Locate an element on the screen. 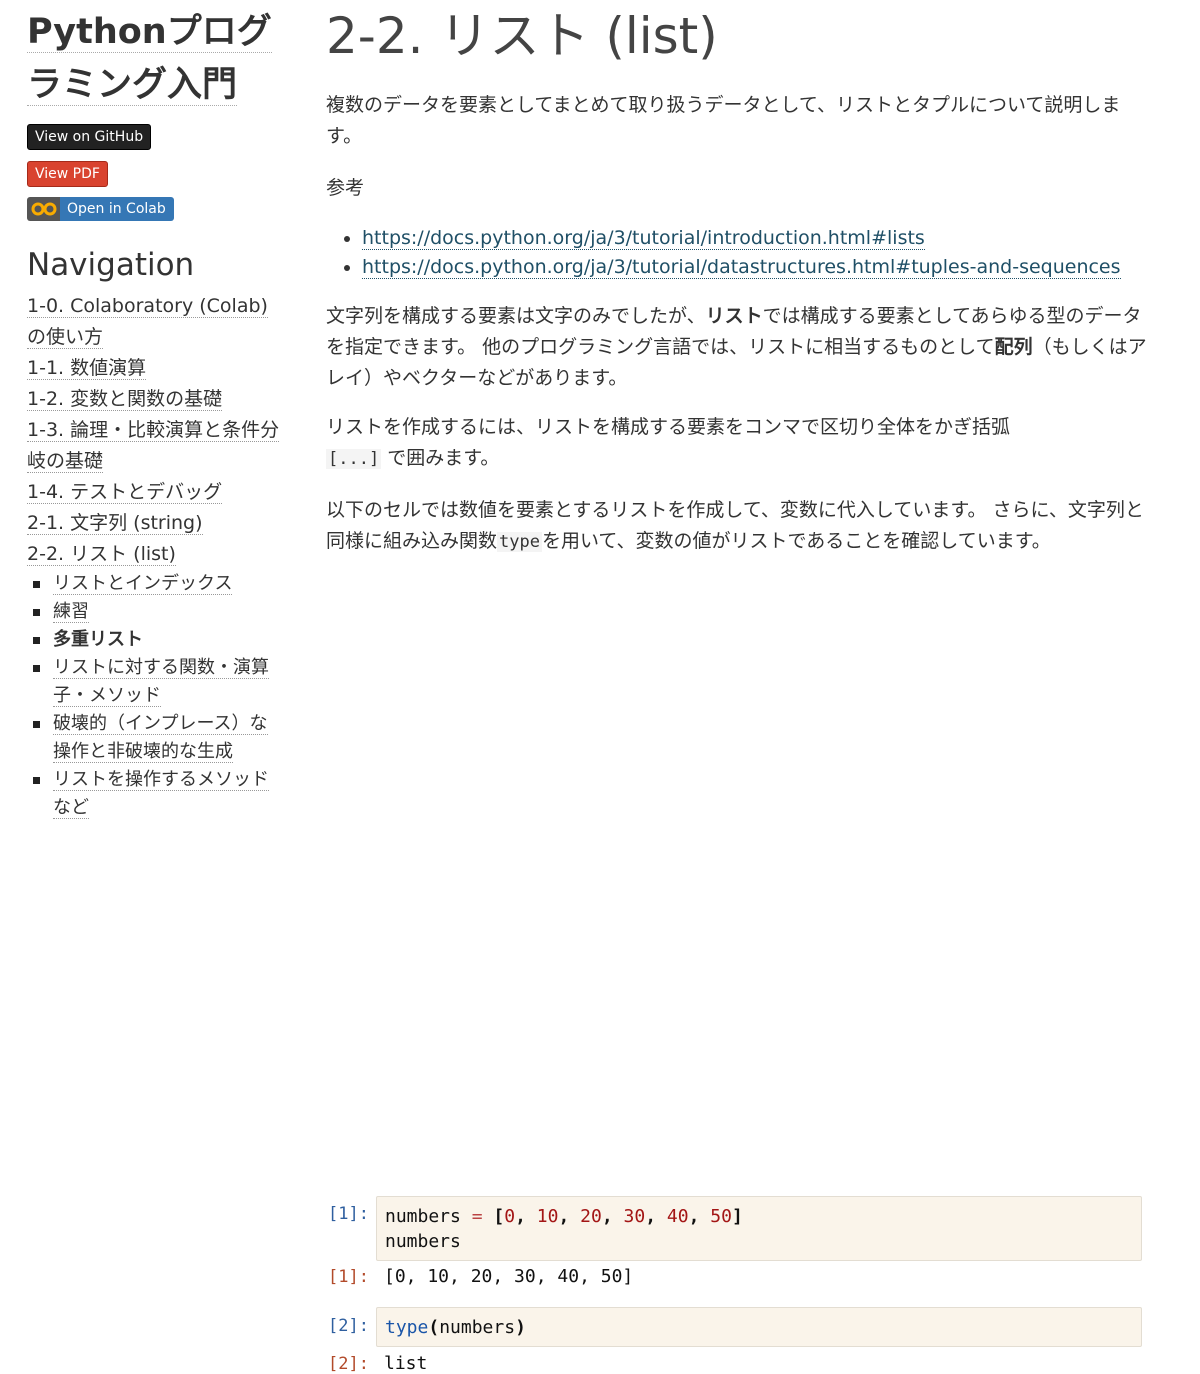 The height and width of the screenshot is (1374, 1200). list-term: リスト is located at coordinates (734, 316).